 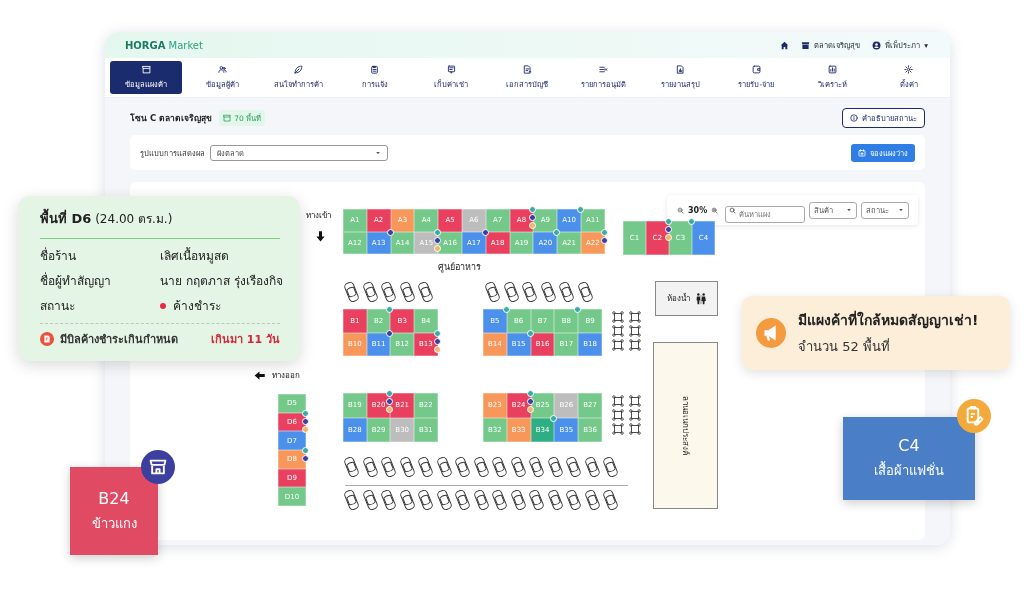 What do you see at coordinates (698, 210) in the screenshot?
I see `zoom-level: 30%` at bounding box center [698, 210].